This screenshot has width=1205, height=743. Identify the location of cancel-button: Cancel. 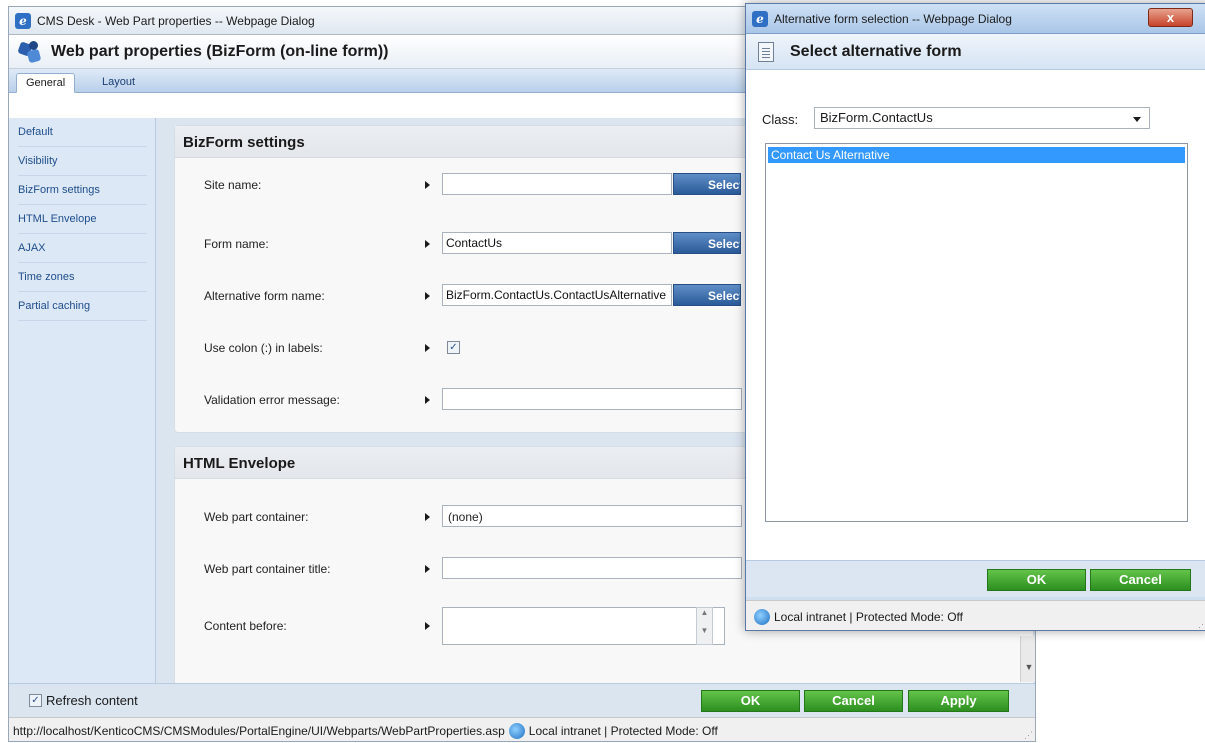
(853, 701).